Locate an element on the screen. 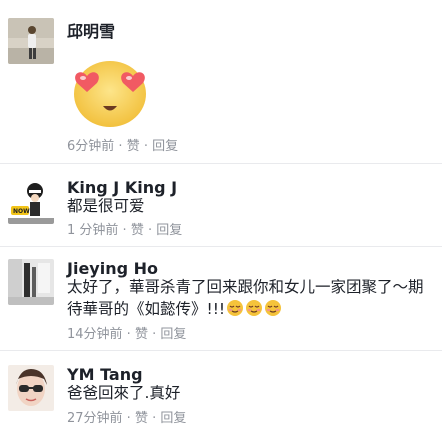 This screenshot has width=442, height=430. comment-meta: 27分钟前 · 赞 · 回复 is located at coordinates (126, 416).